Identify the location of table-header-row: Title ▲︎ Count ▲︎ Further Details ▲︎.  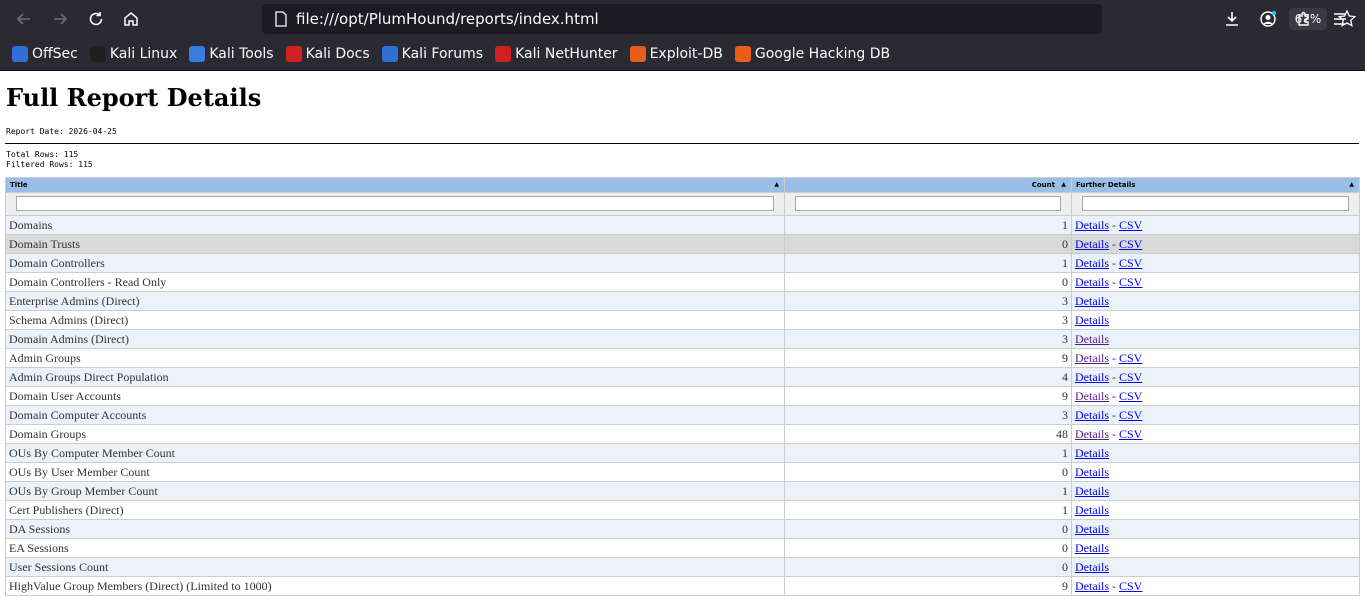
(682, 185).